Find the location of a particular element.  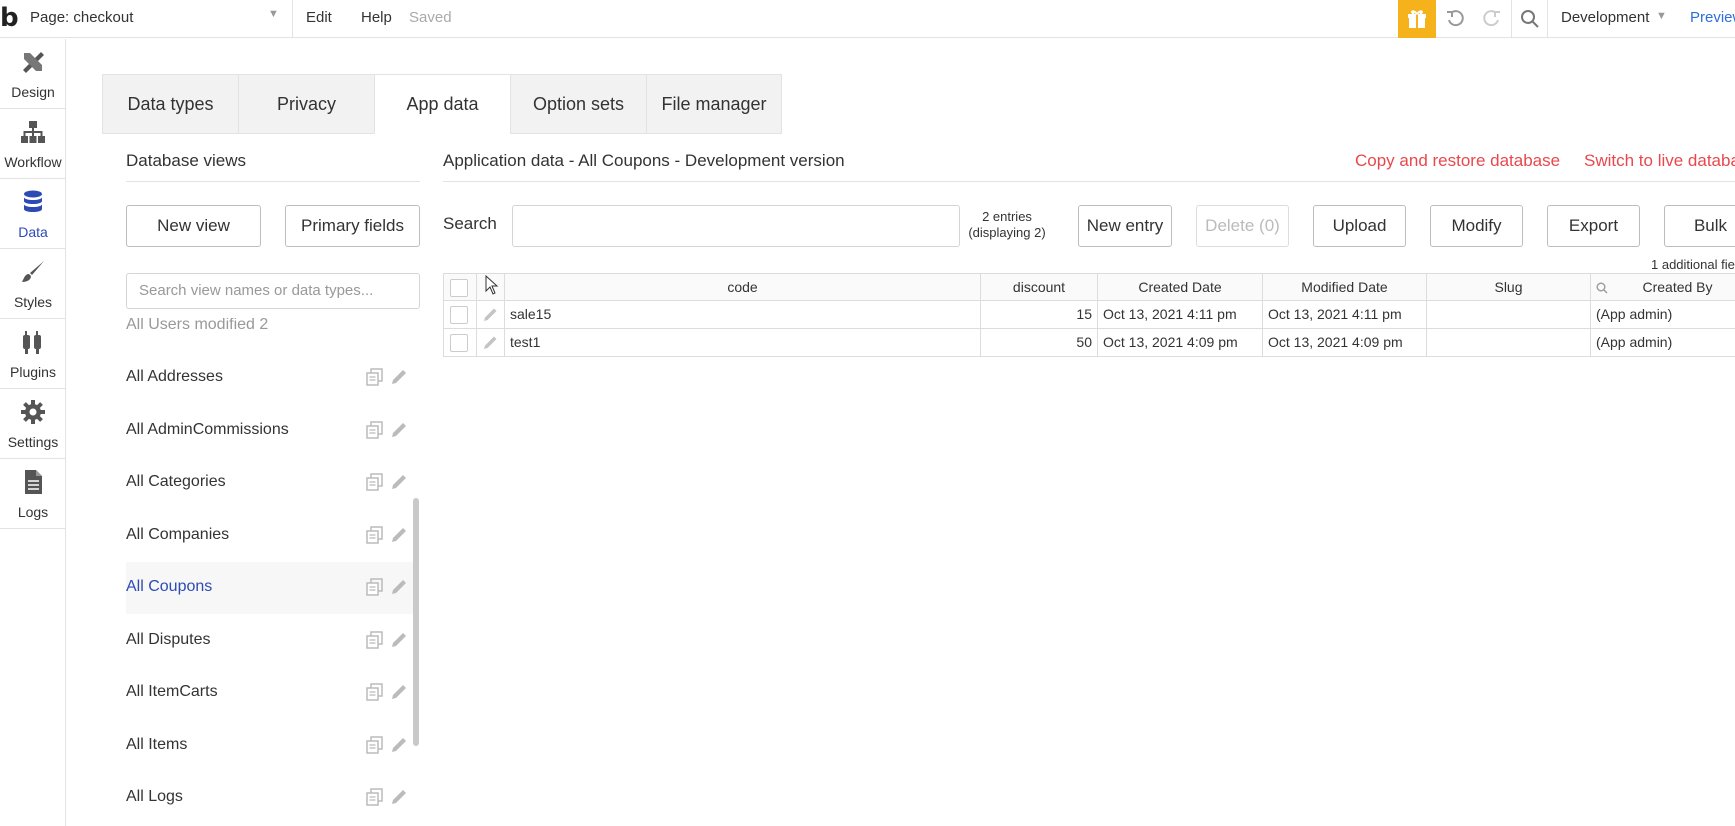

cell-discount: 50 is located at coordinates (1038, 343).